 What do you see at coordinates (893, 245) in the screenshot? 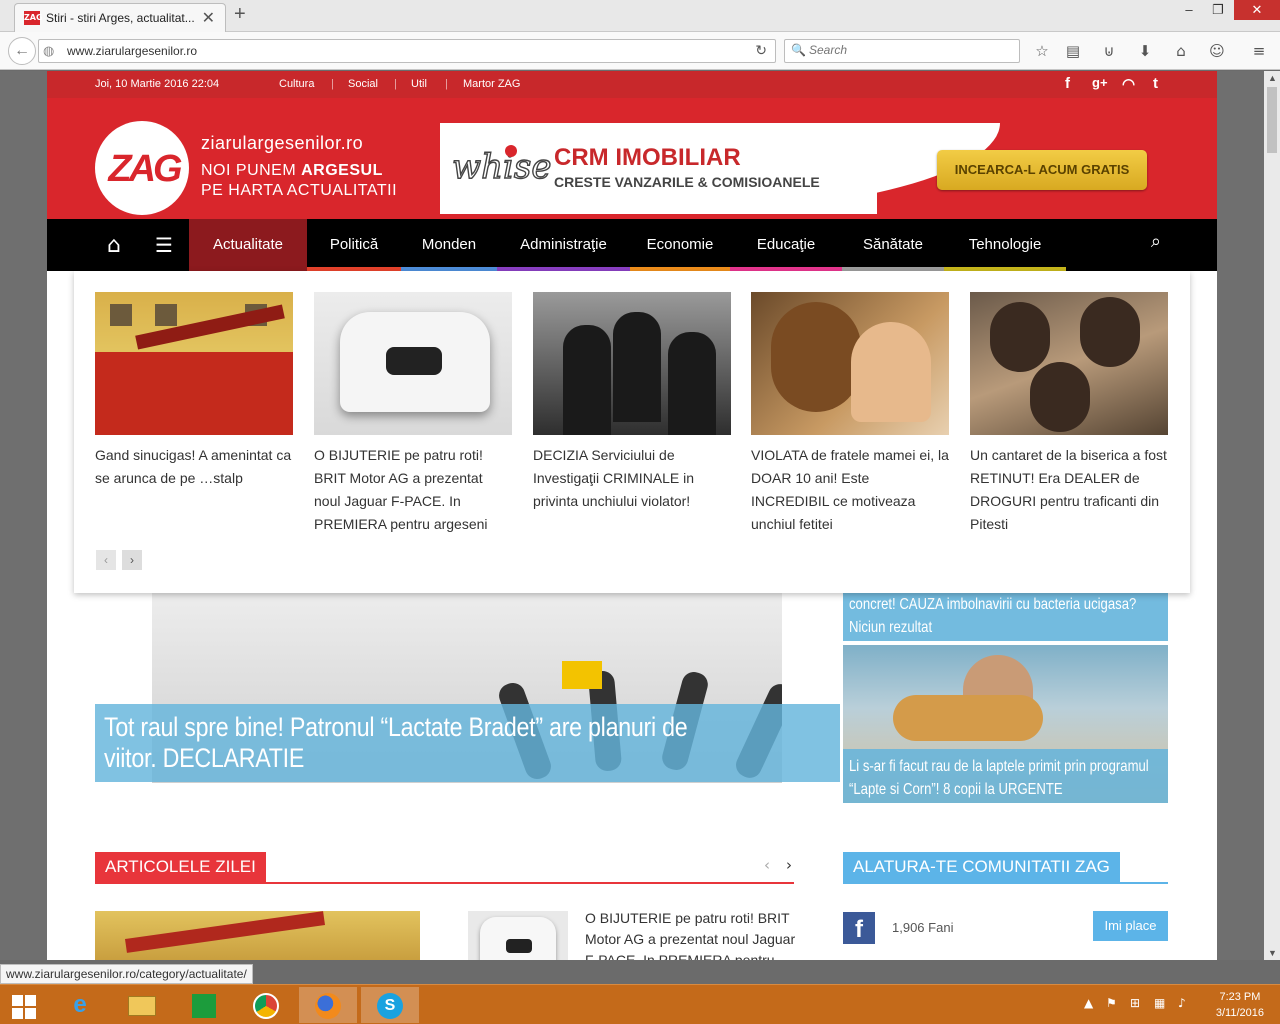
I see `nav-sanatate: Sănătate` at bounding box center [893, 245].